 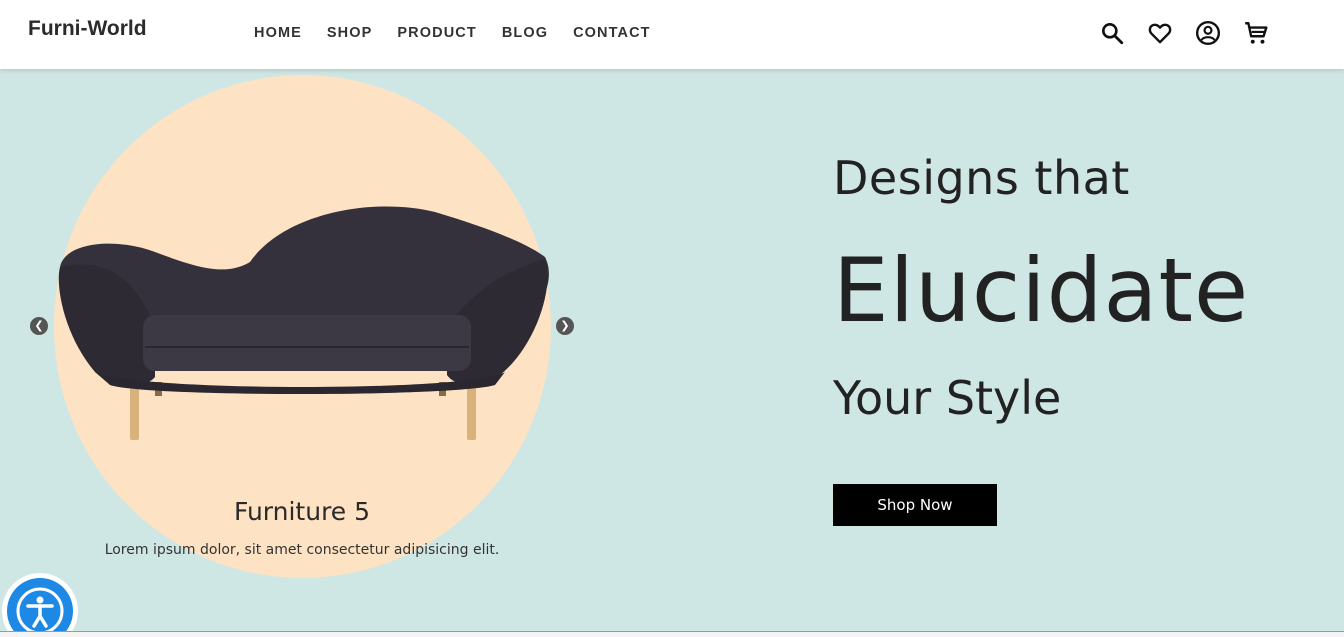 I want to click on nav-link-shop: SHOP, so click(x=350, y=33).